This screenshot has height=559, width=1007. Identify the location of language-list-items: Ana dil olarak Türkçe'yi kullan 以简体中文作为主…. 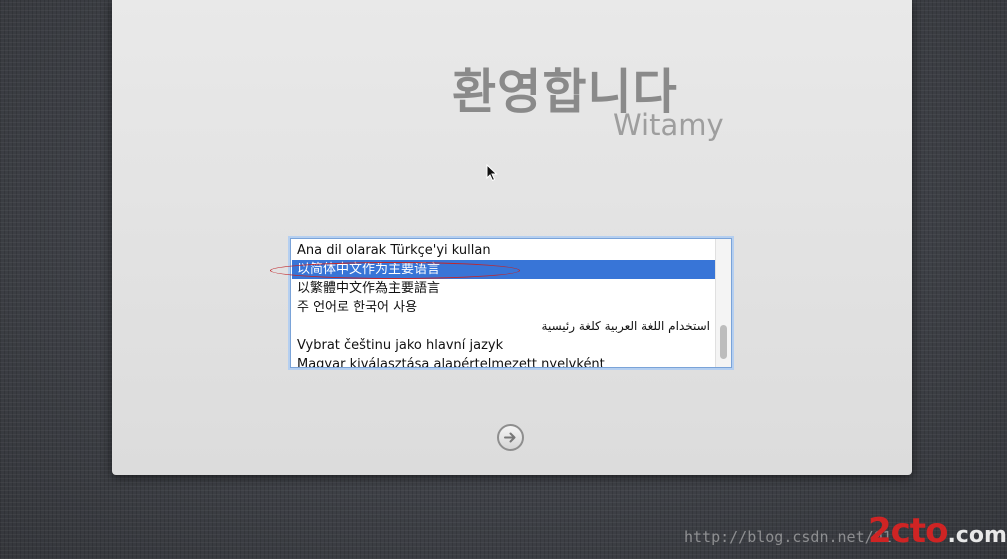
(503, 304).